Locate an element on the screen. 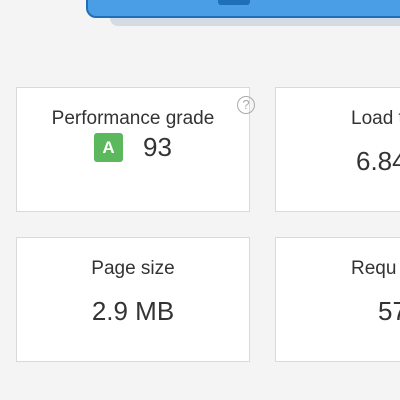  performance-score: 93 is located at coordinates (157, 147).